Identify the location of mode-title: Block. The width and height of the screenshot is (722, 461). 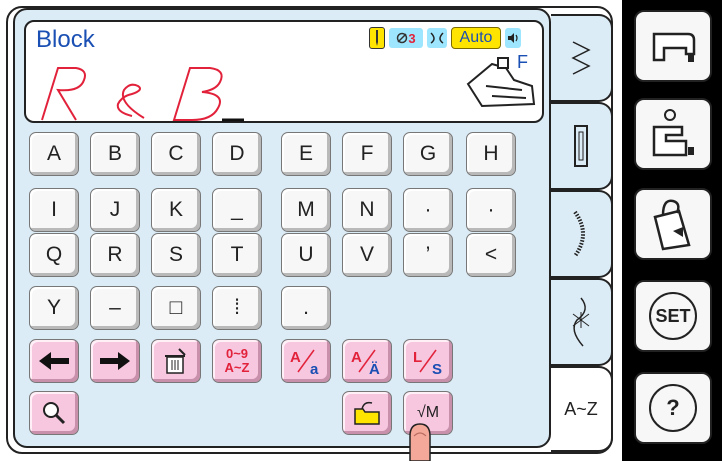
(65, 39).